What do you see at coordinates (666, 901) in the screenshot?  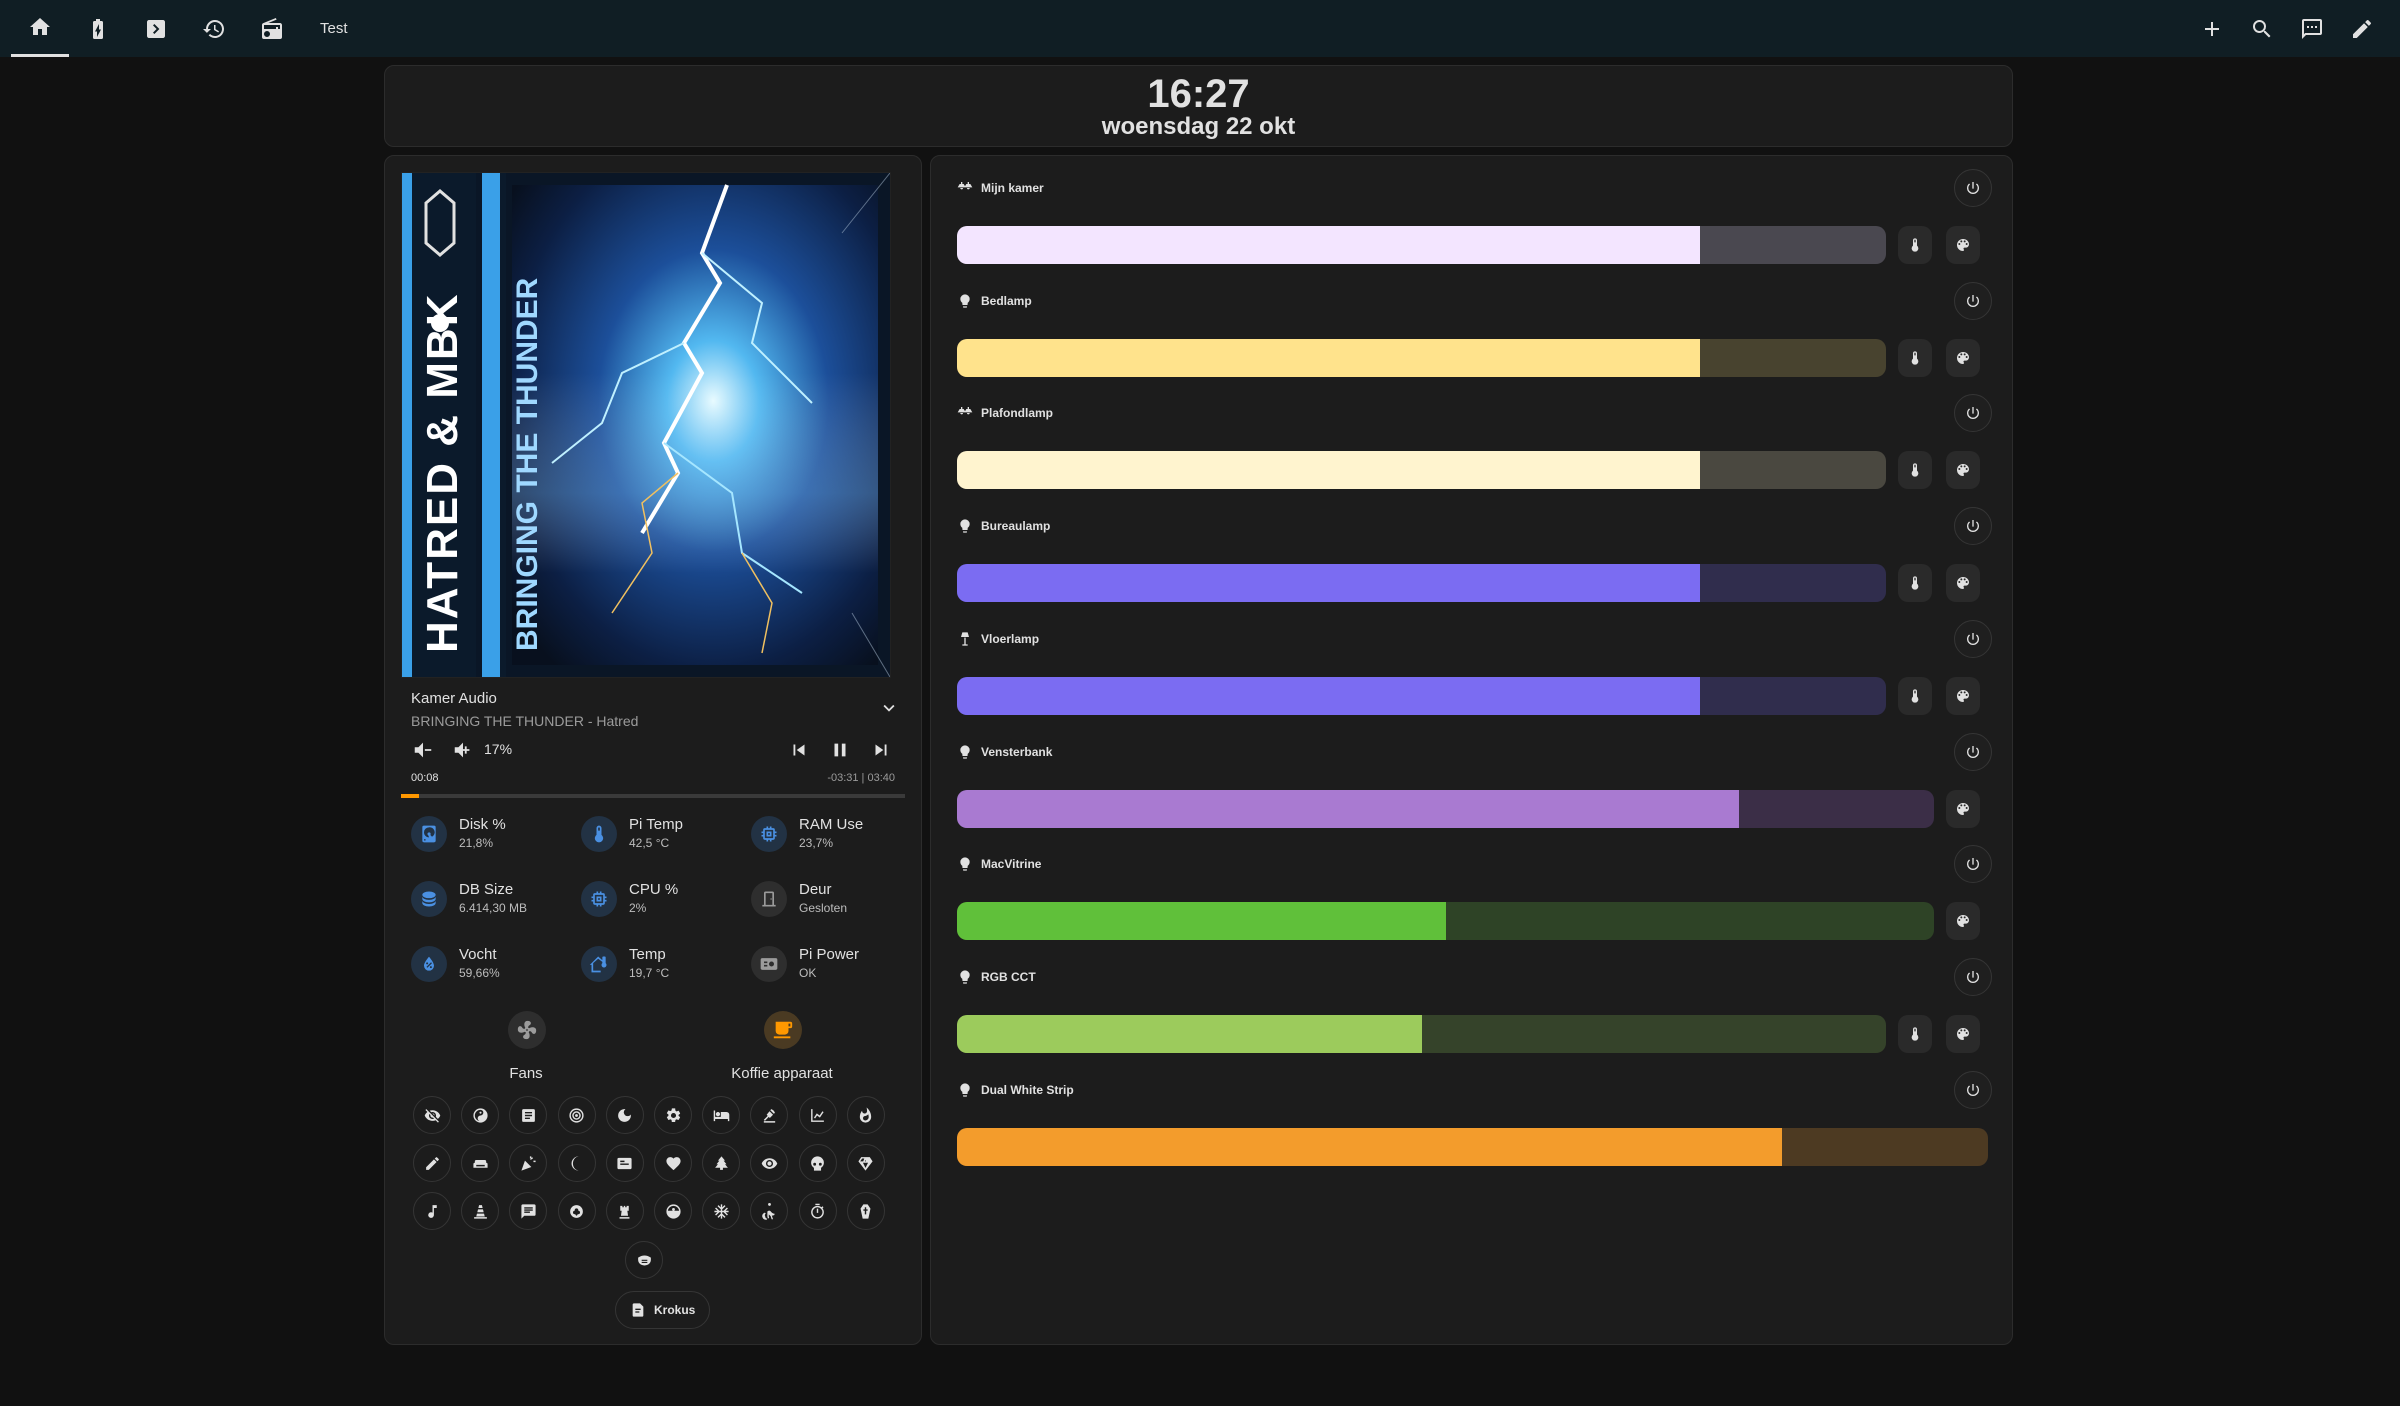 I see `sensor-cpu: CPU % 2%` at bounding box center [666, 901].